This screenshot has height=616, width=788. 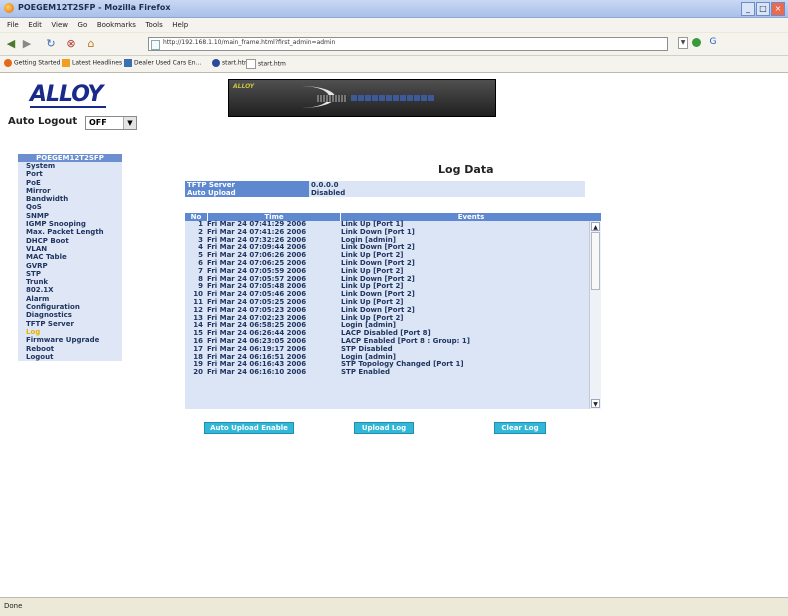 I want to click on window-titlebar: POEGEM12T2SFP - Mozilla Firefox _ □ ×, so click(x=394, y=9).